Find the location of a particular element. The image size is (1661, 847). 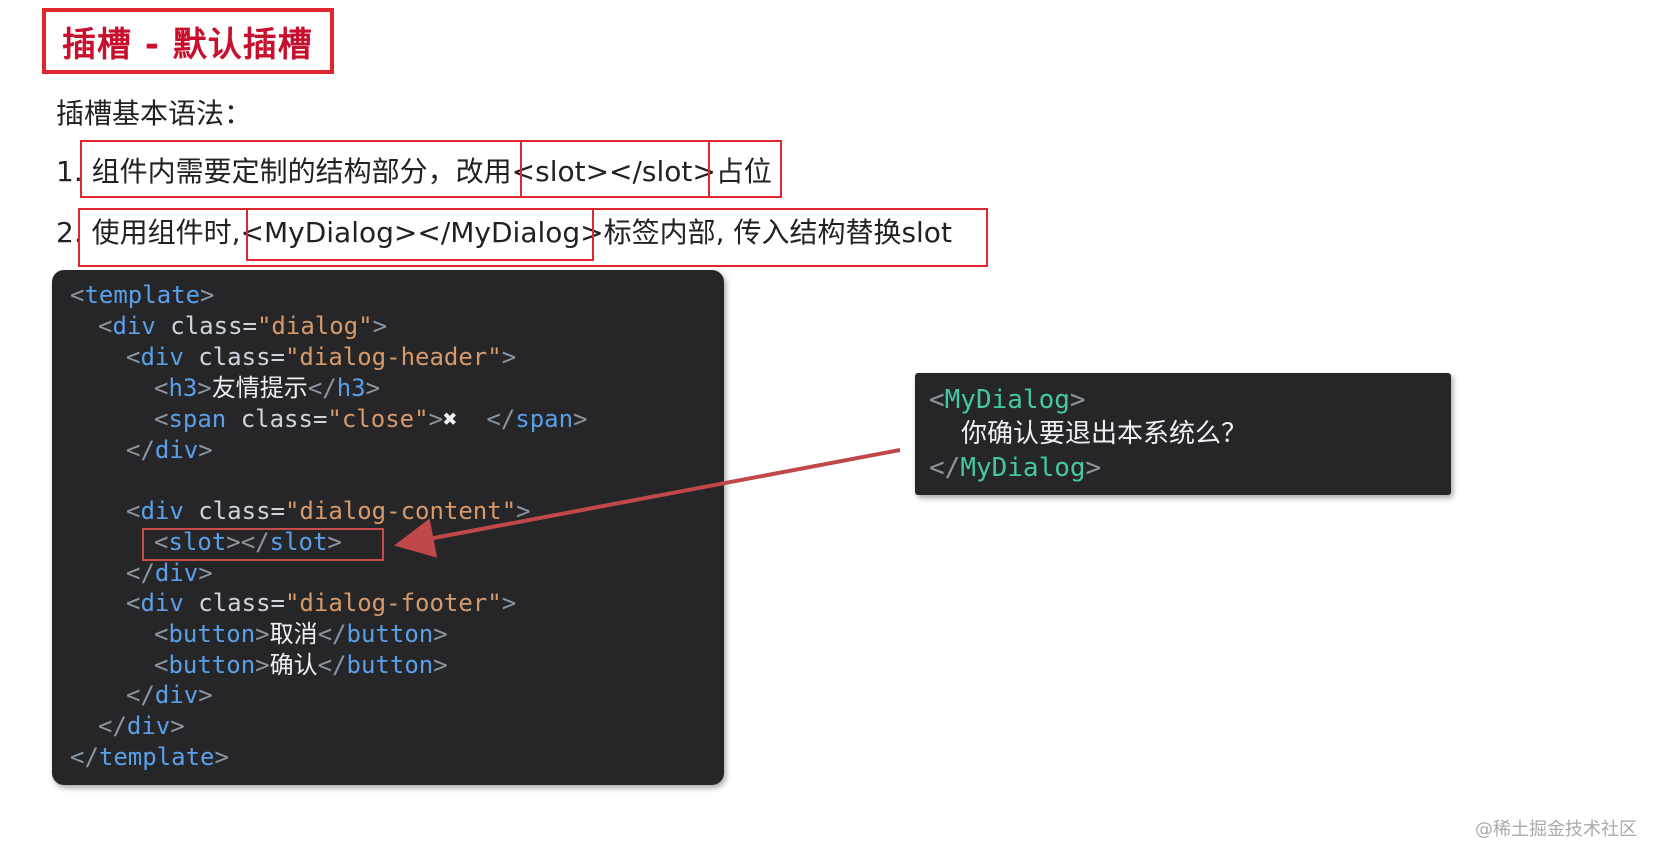

arrow-line is located at coordinates (647, 503).